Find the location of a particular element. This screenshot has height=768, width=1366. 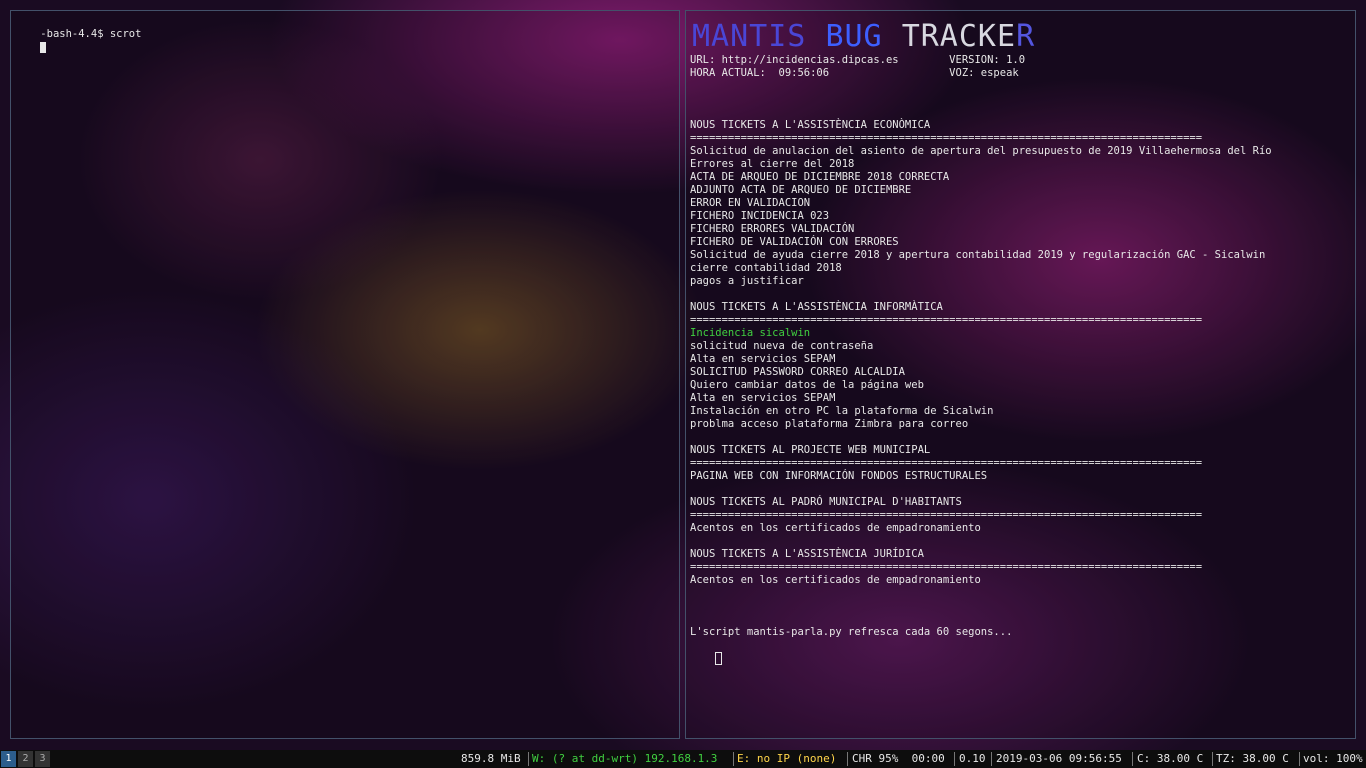

ticket-item: ADJUNTO ACTA DE ARQUEO DE DICIEMBRE is located at coordinates (801, 190).